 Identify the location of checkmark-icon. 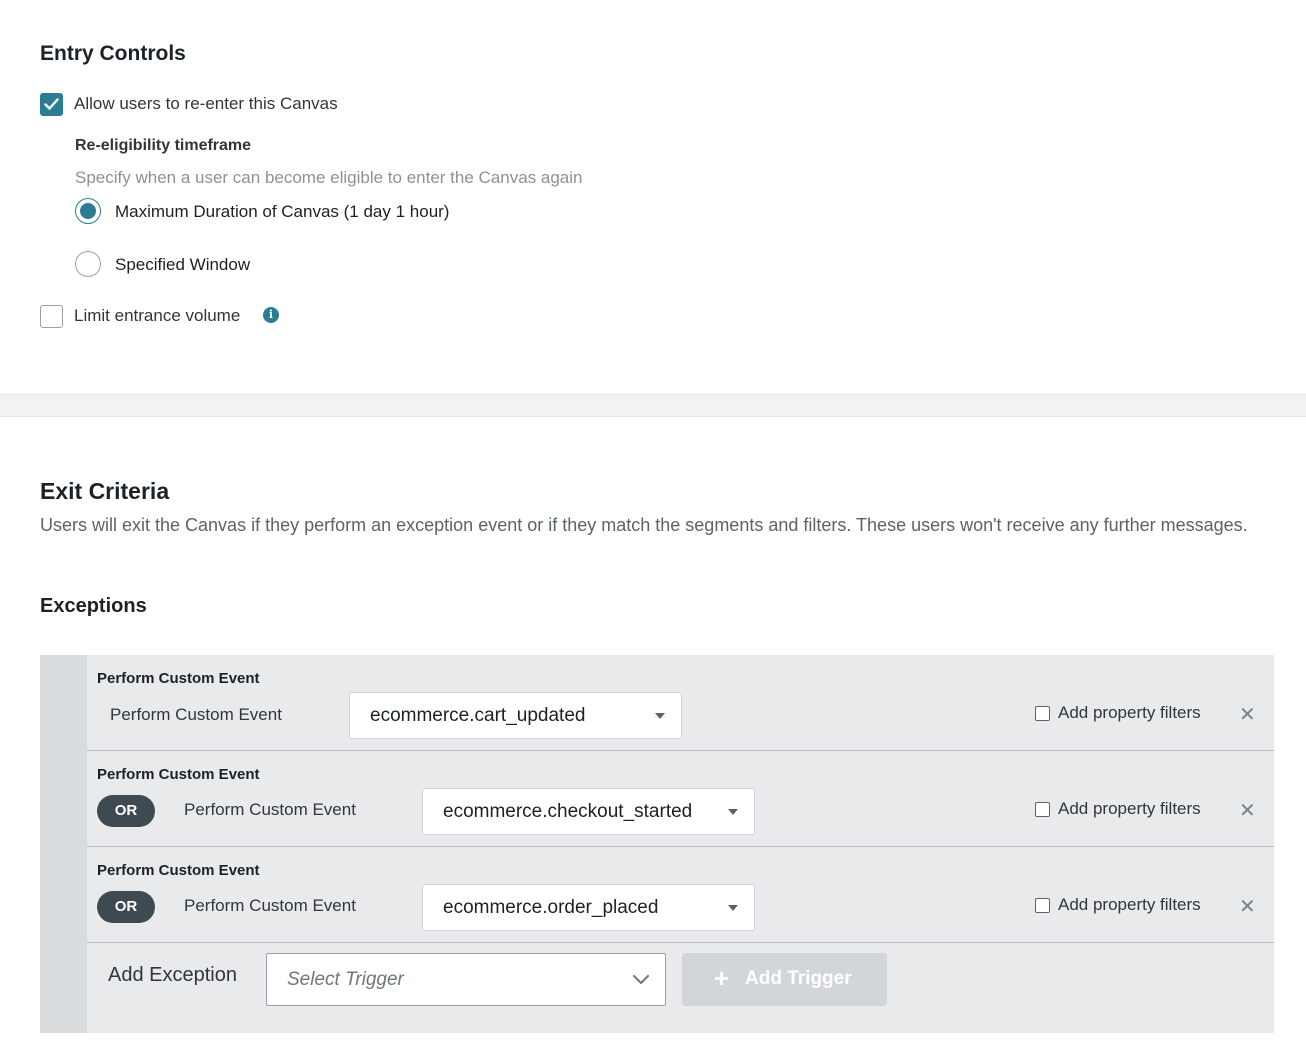
(51, 104).